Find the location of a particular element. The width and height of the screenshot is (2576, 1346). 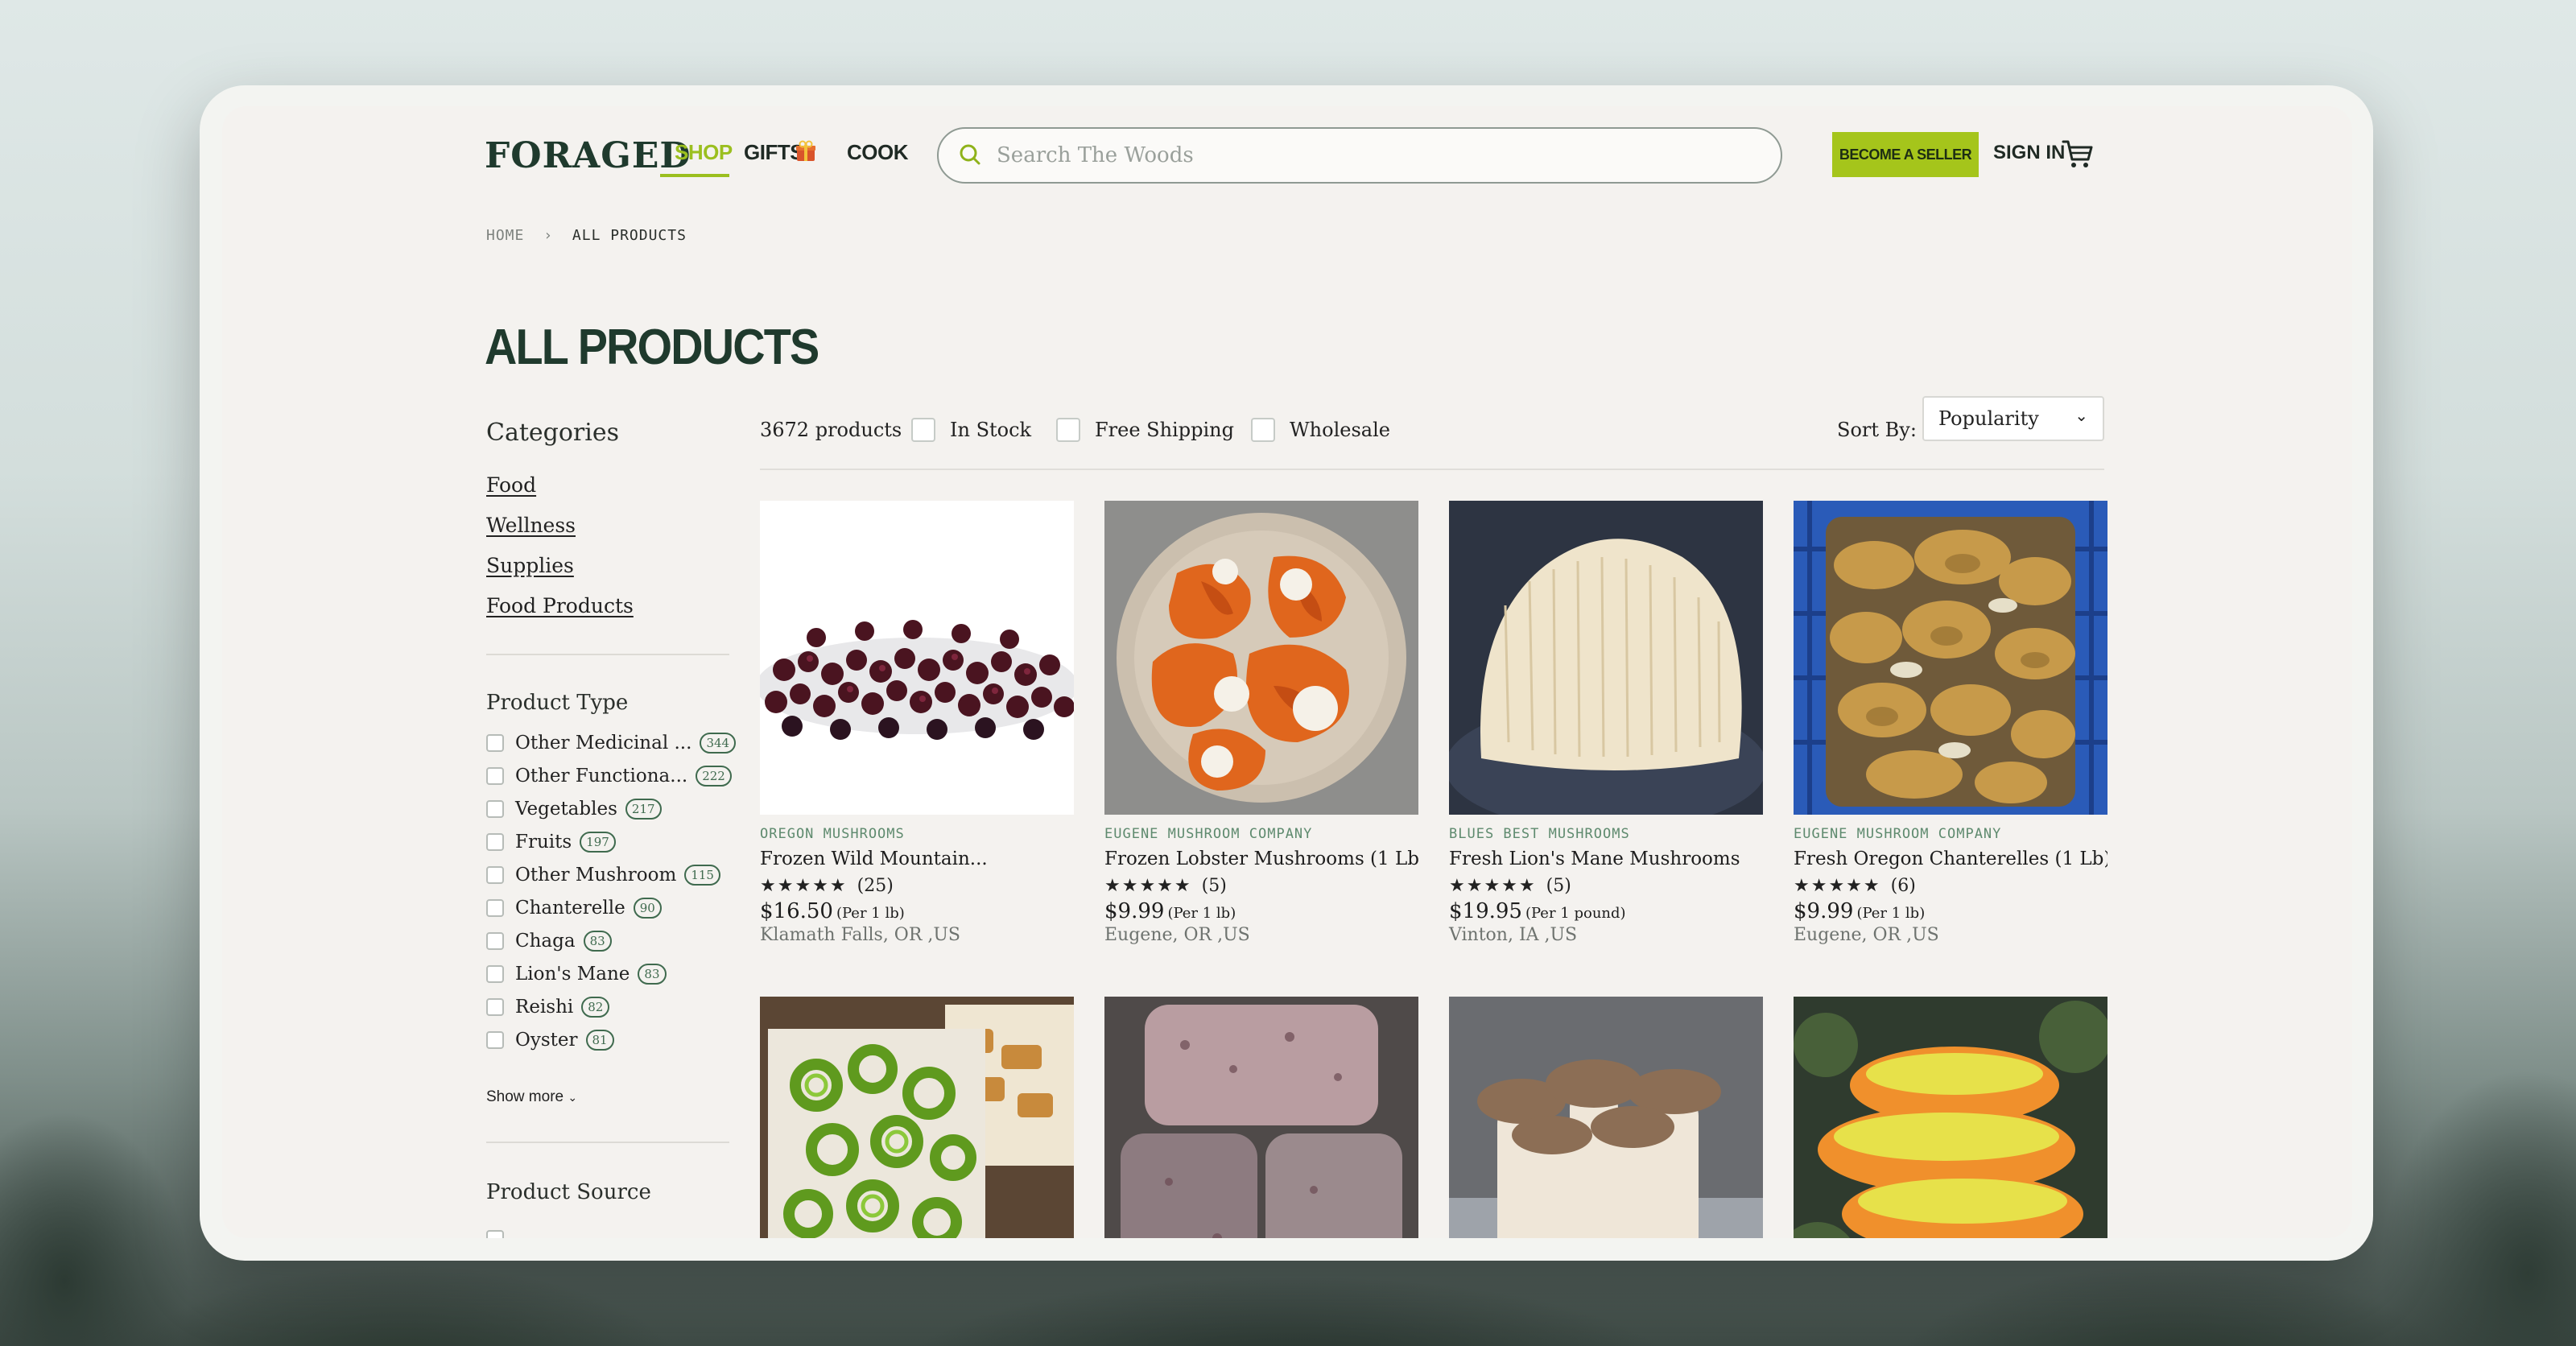

category-wellness: Wellness is located at coordinates (531, 525).